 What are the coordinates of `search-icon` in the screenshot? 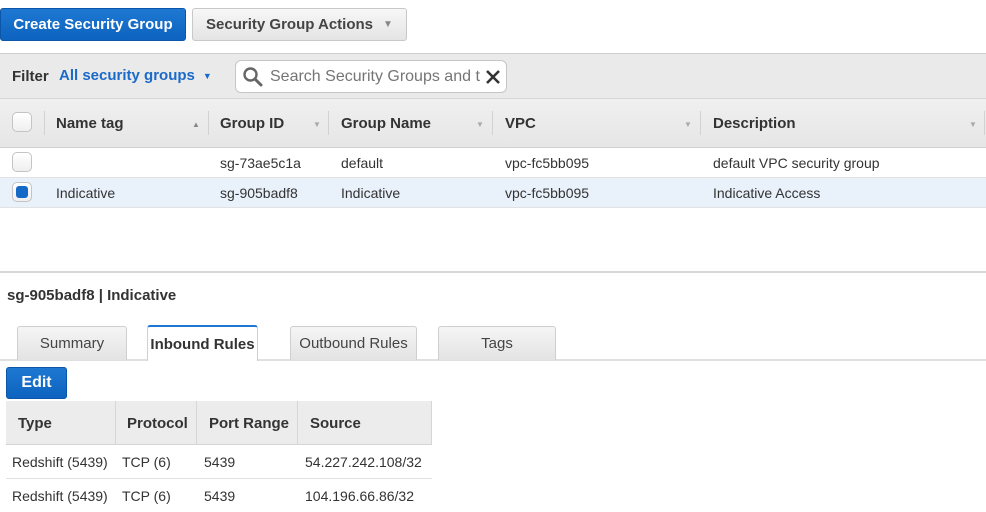 It's located at (253, 77).